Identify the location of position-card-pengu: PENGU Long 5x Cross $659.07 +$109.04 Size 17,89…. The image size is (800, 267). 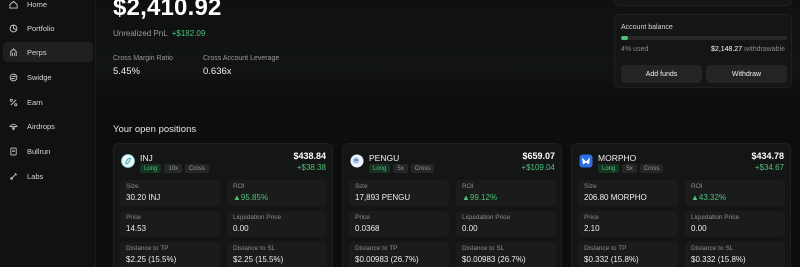
(452, 205).